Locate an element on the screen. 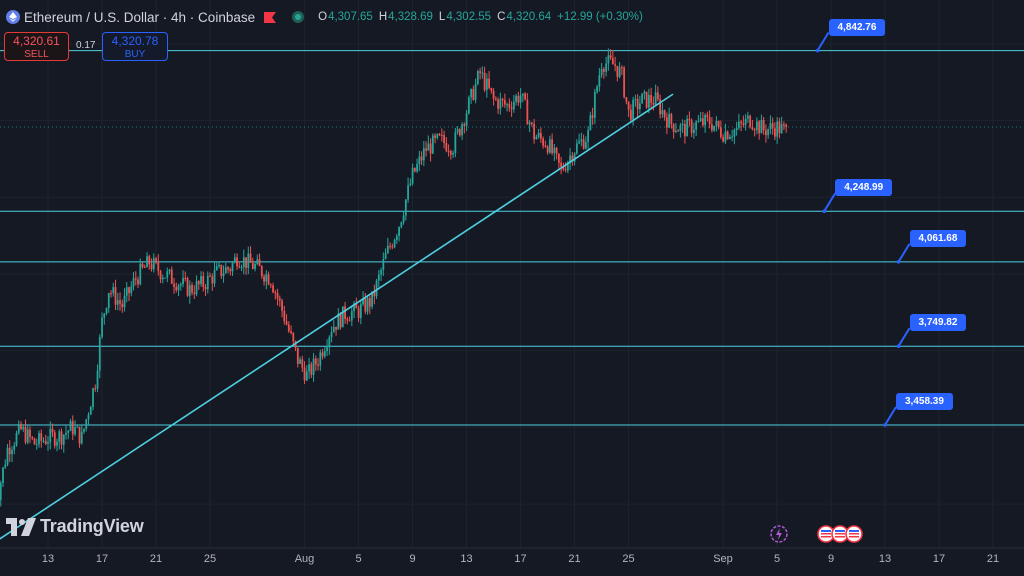 The width and height of the screenshot is (1024, 576). spread-value: 0.17 is located at coordinates (86, 45).